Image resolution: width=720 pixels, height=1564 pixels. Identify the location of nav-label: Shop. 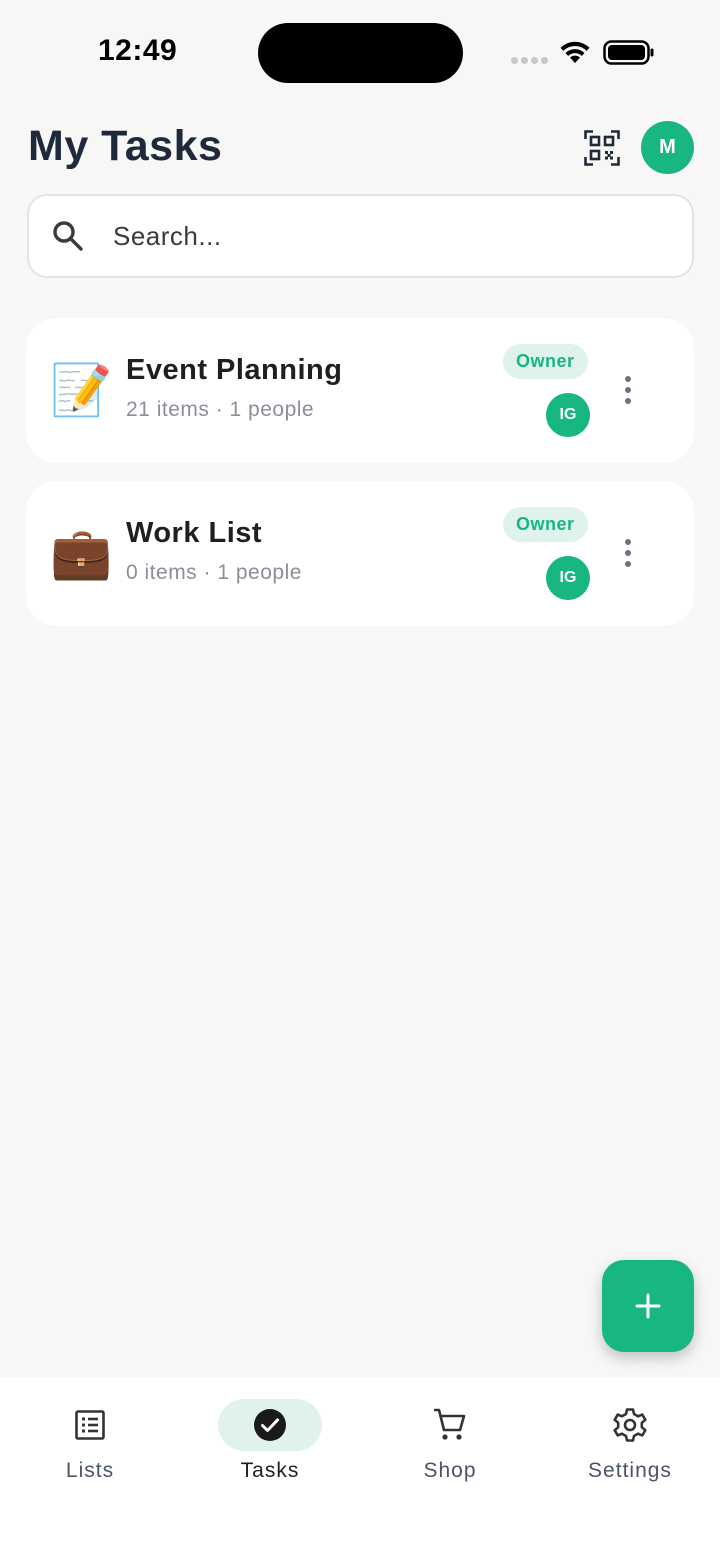
(450, 1470).